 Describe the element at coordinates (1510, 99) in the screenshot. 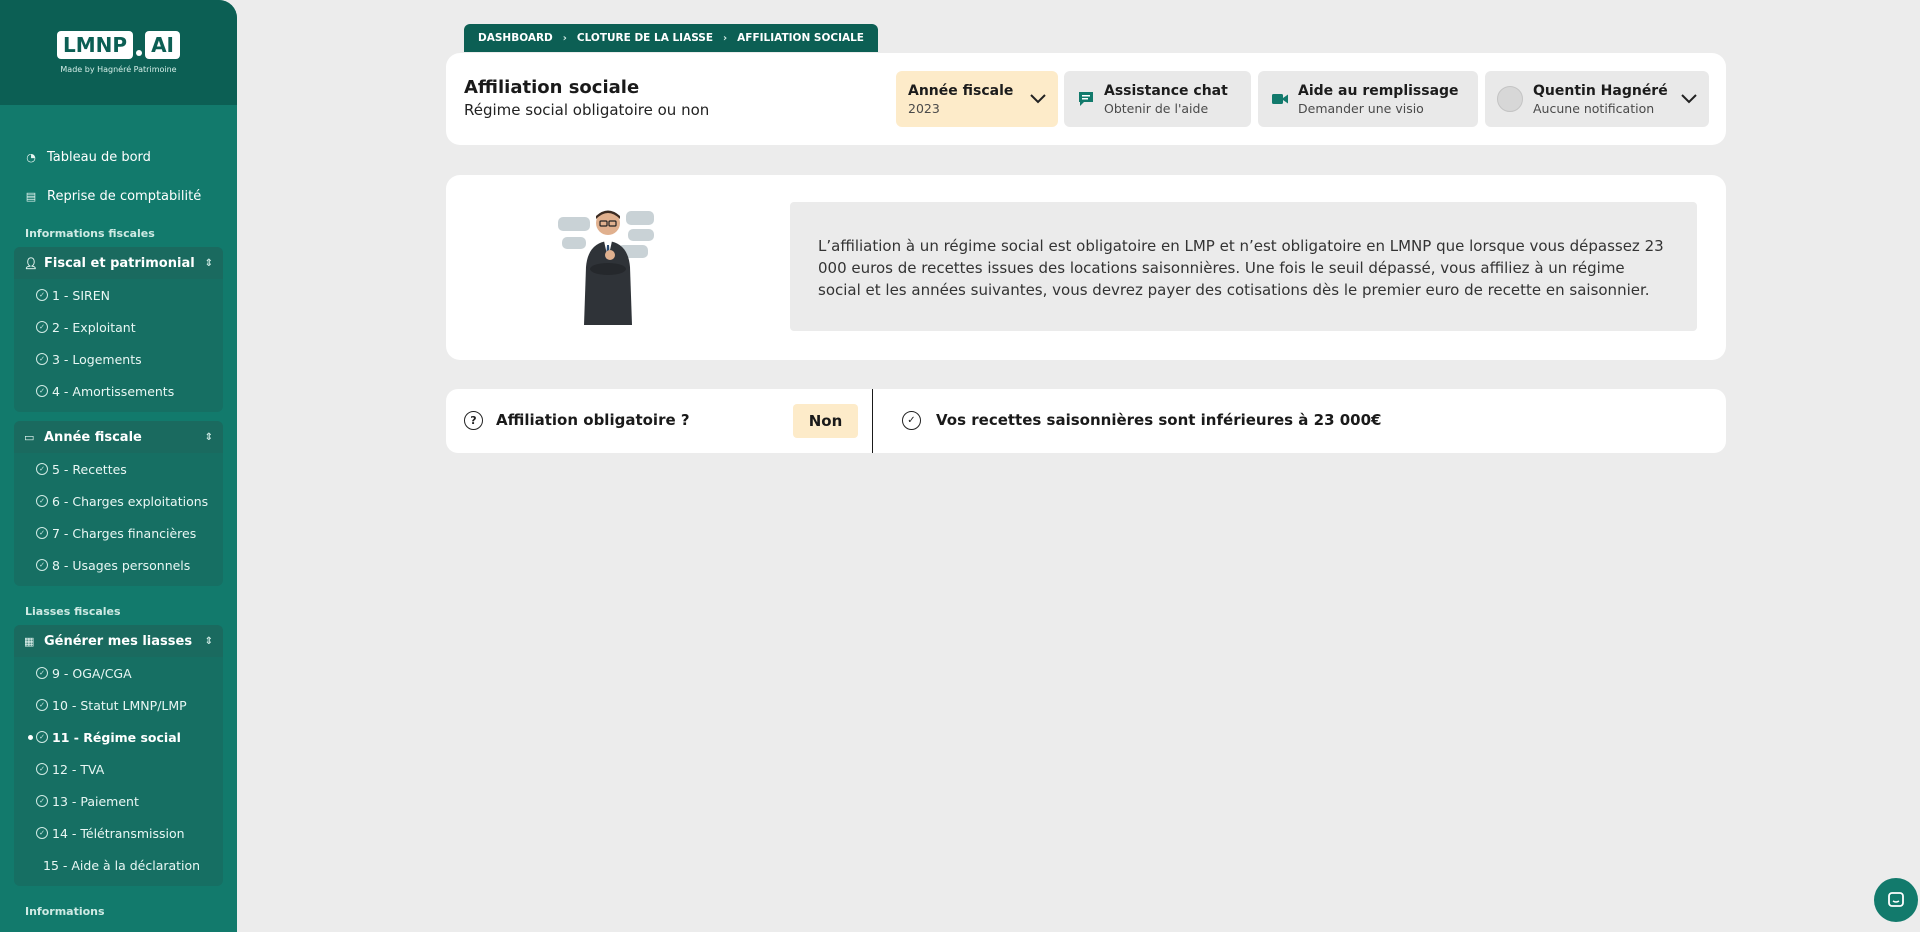

I see `avatar` at that location.